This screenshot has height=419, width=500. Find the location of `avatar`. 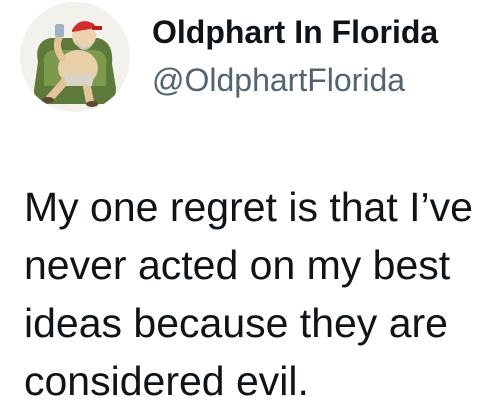

avatar is located at coordinates (75, 57).